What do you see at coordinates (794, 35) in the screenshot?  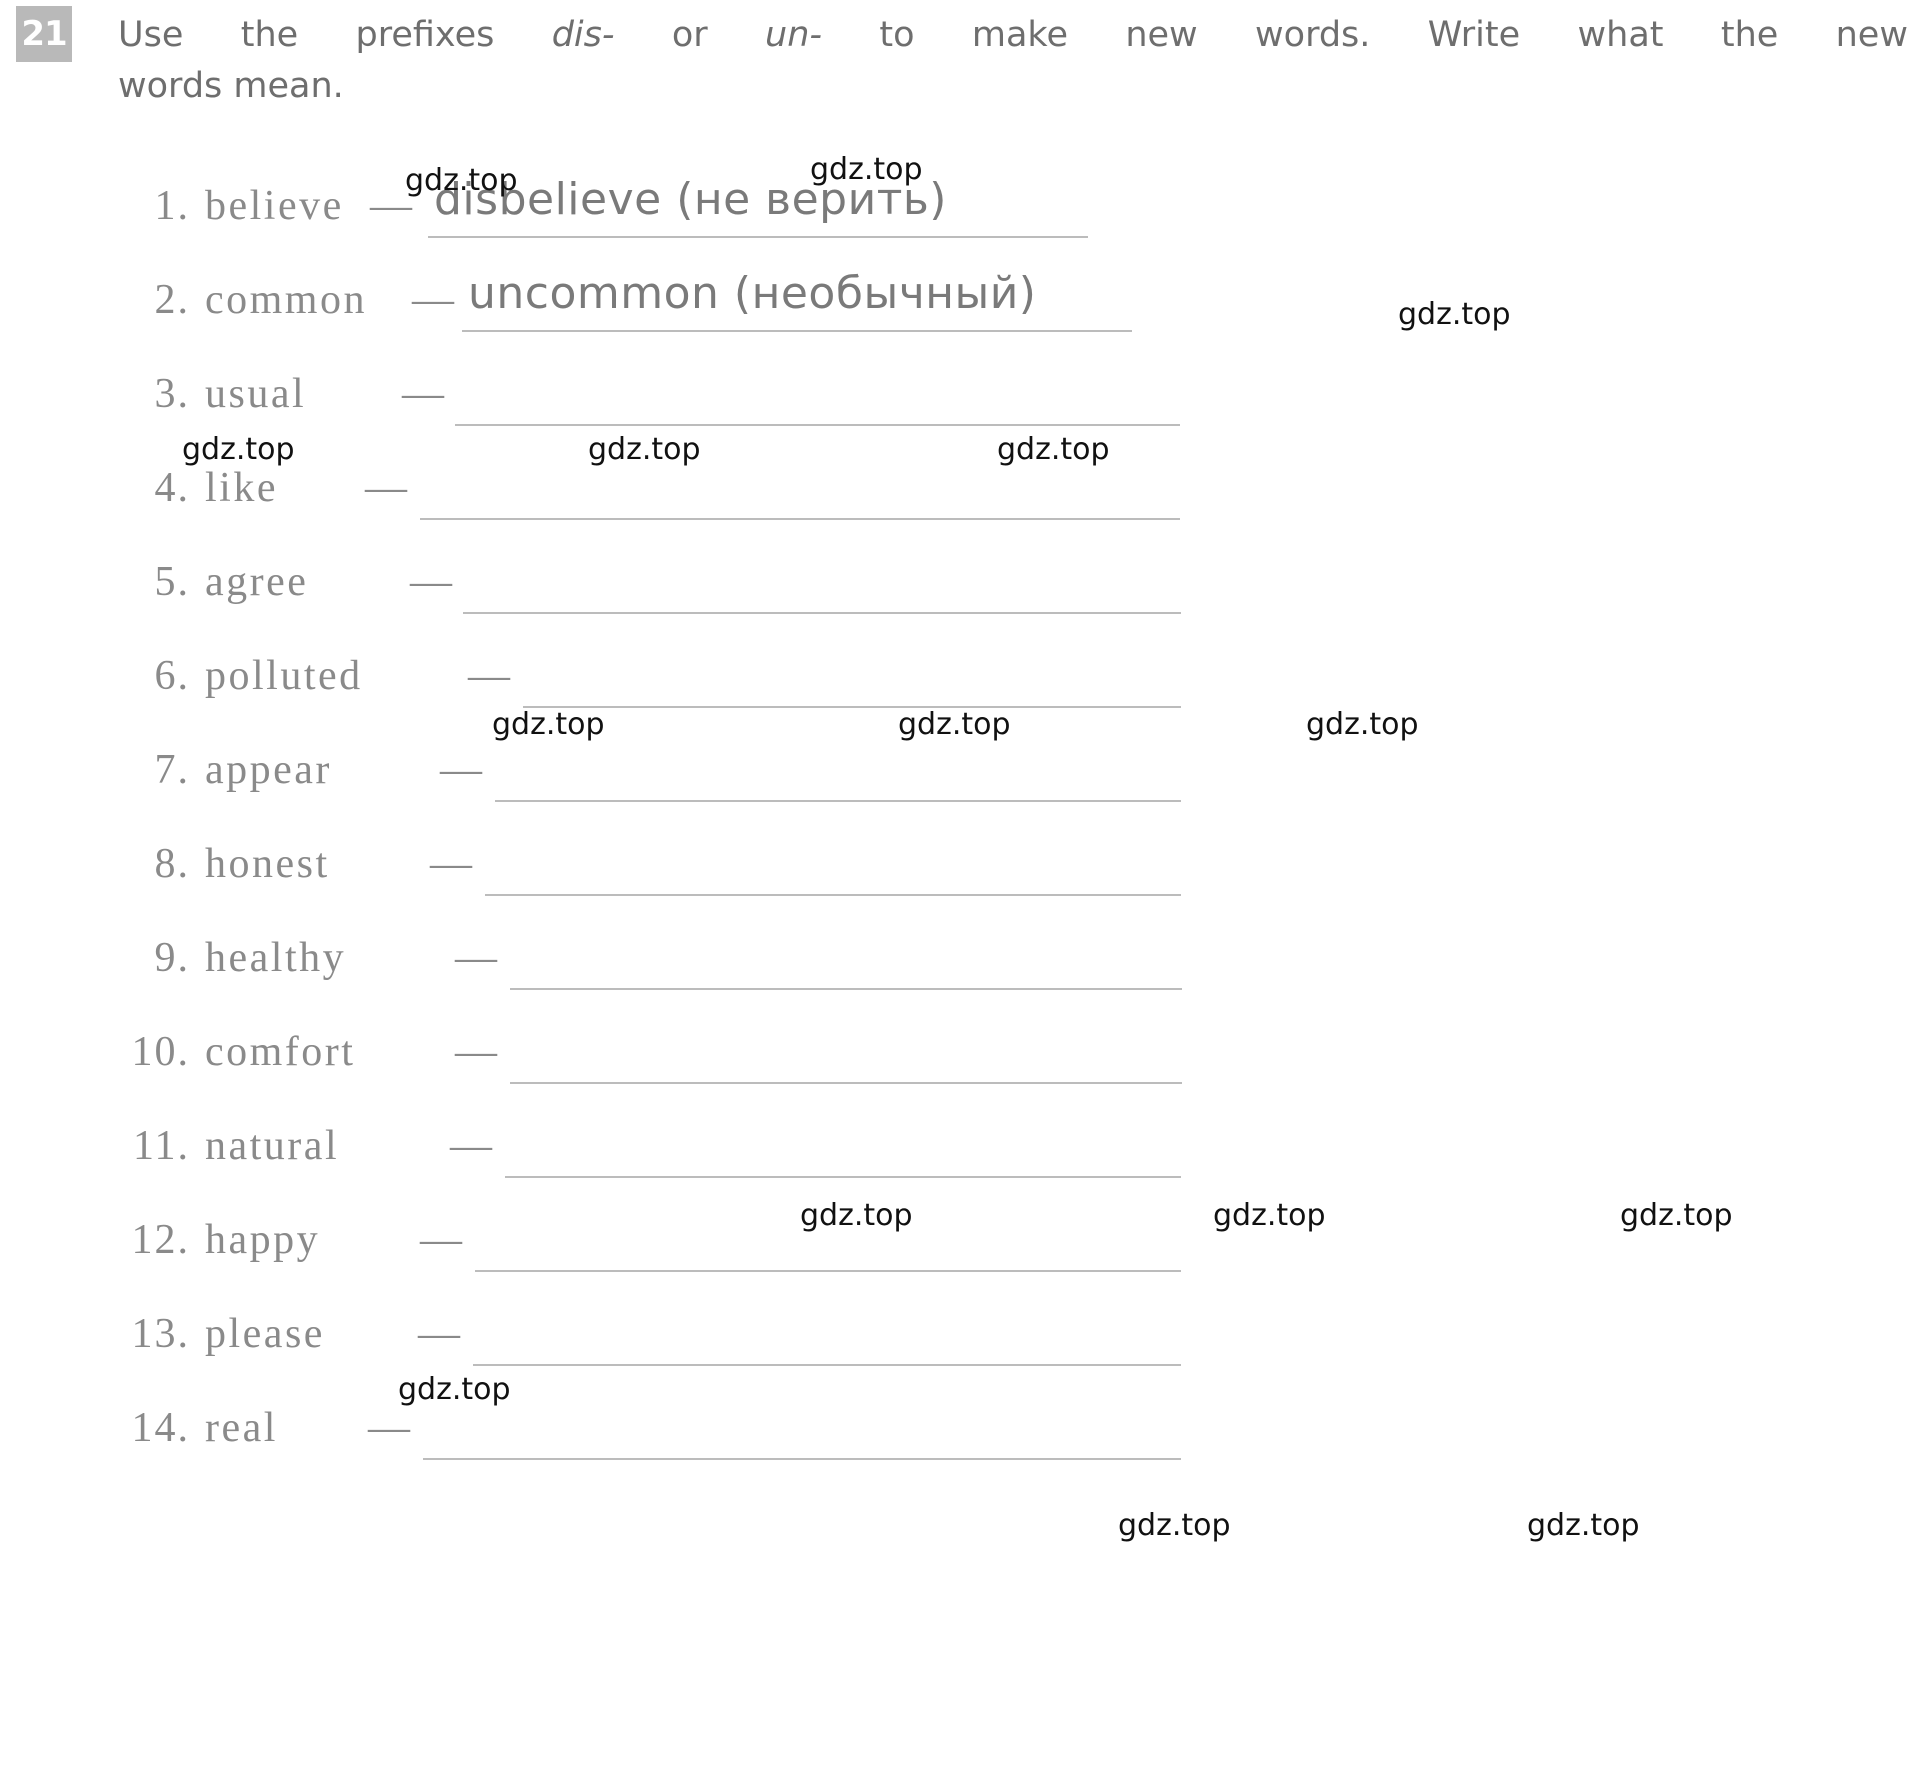 I see `prefix-un: un-` at bounding box center [794, 35].